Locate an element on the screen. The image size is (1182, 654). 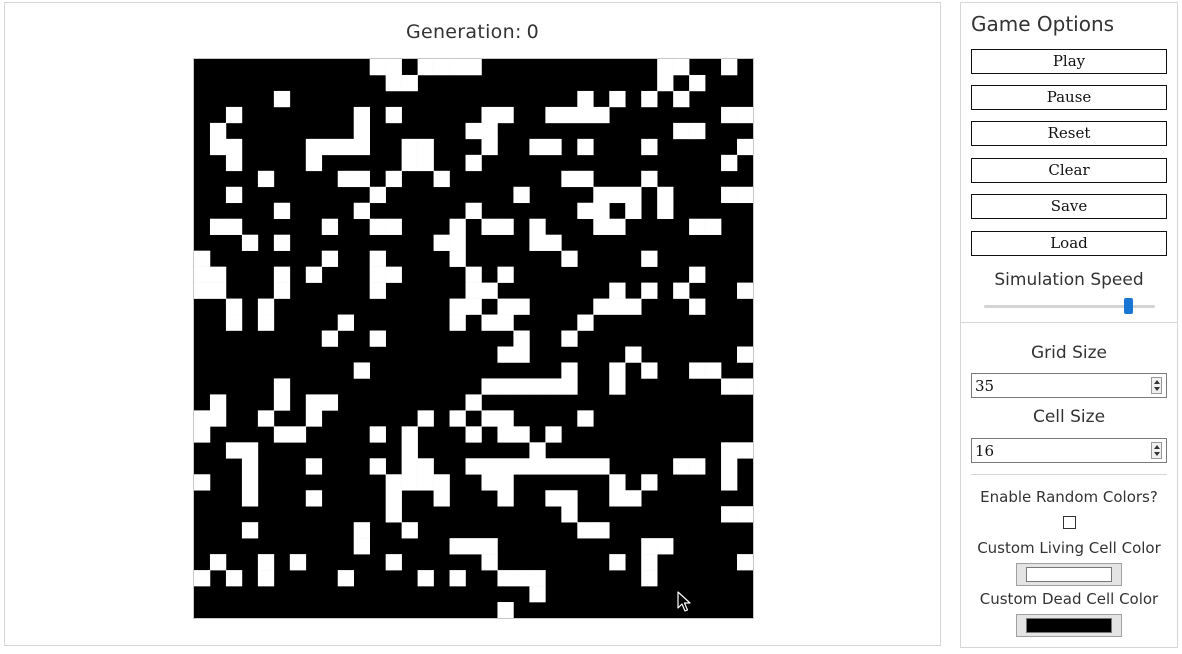
stepper-up-icon is located at coordinates (1157, 382).